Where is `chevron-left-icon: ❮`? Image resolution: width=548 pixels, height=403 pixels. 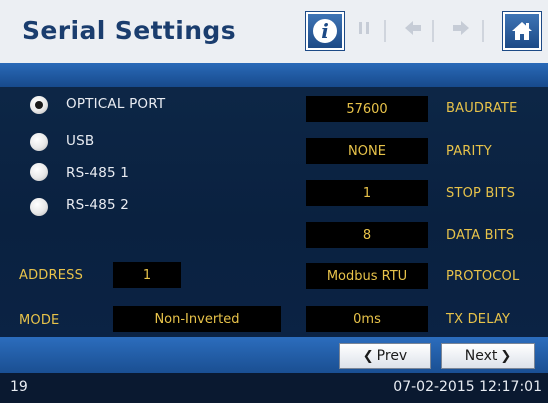 chevron-left-icon: ❮ is located at coordinates (368, 356).